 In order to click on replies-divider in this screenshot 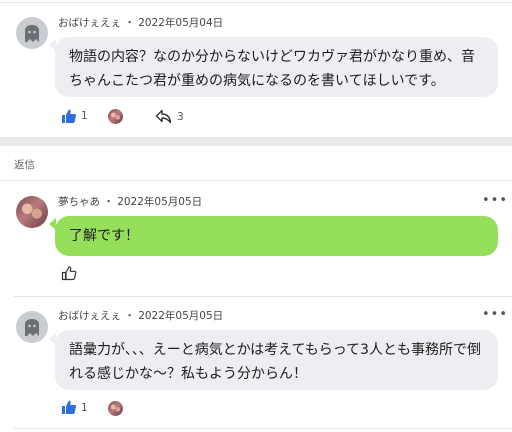, I will do `click(256, 180)`.